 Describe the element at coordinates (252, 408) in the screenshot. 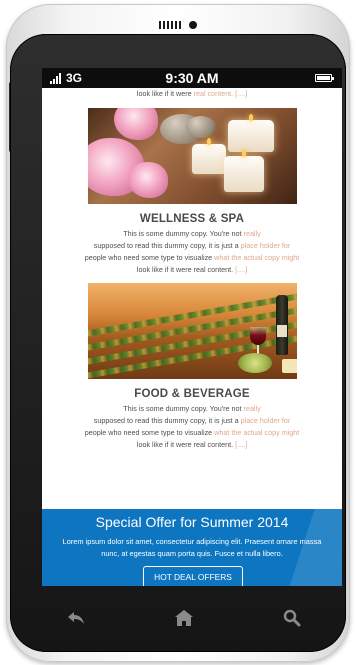

I see `food-text-line-1-accent: really` at that location.